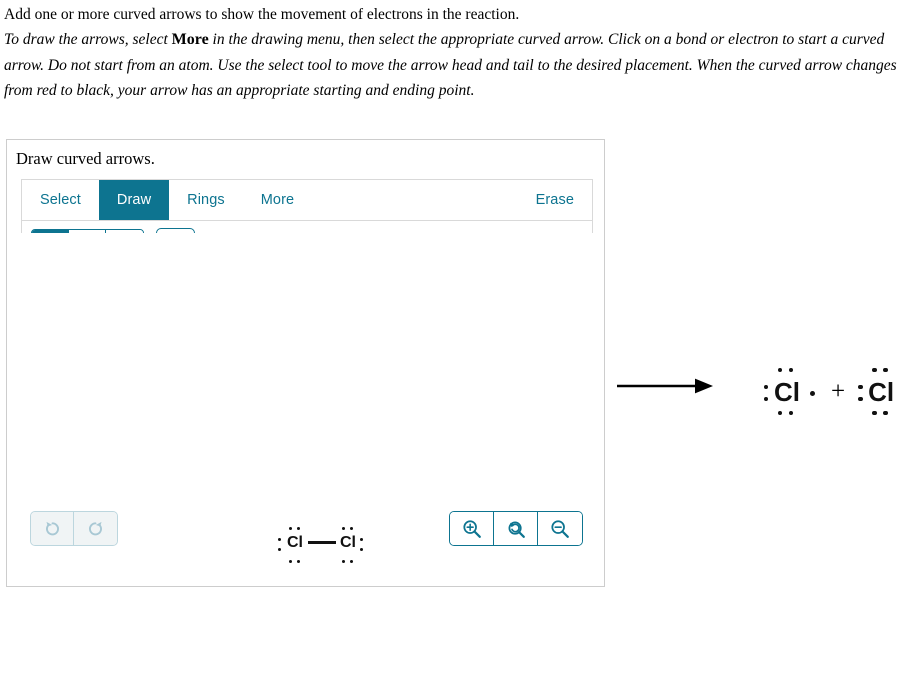 This screenshot has width=903, height=690. I want to click on atom-label-cl-product-1: Cl, so click(787, 392).